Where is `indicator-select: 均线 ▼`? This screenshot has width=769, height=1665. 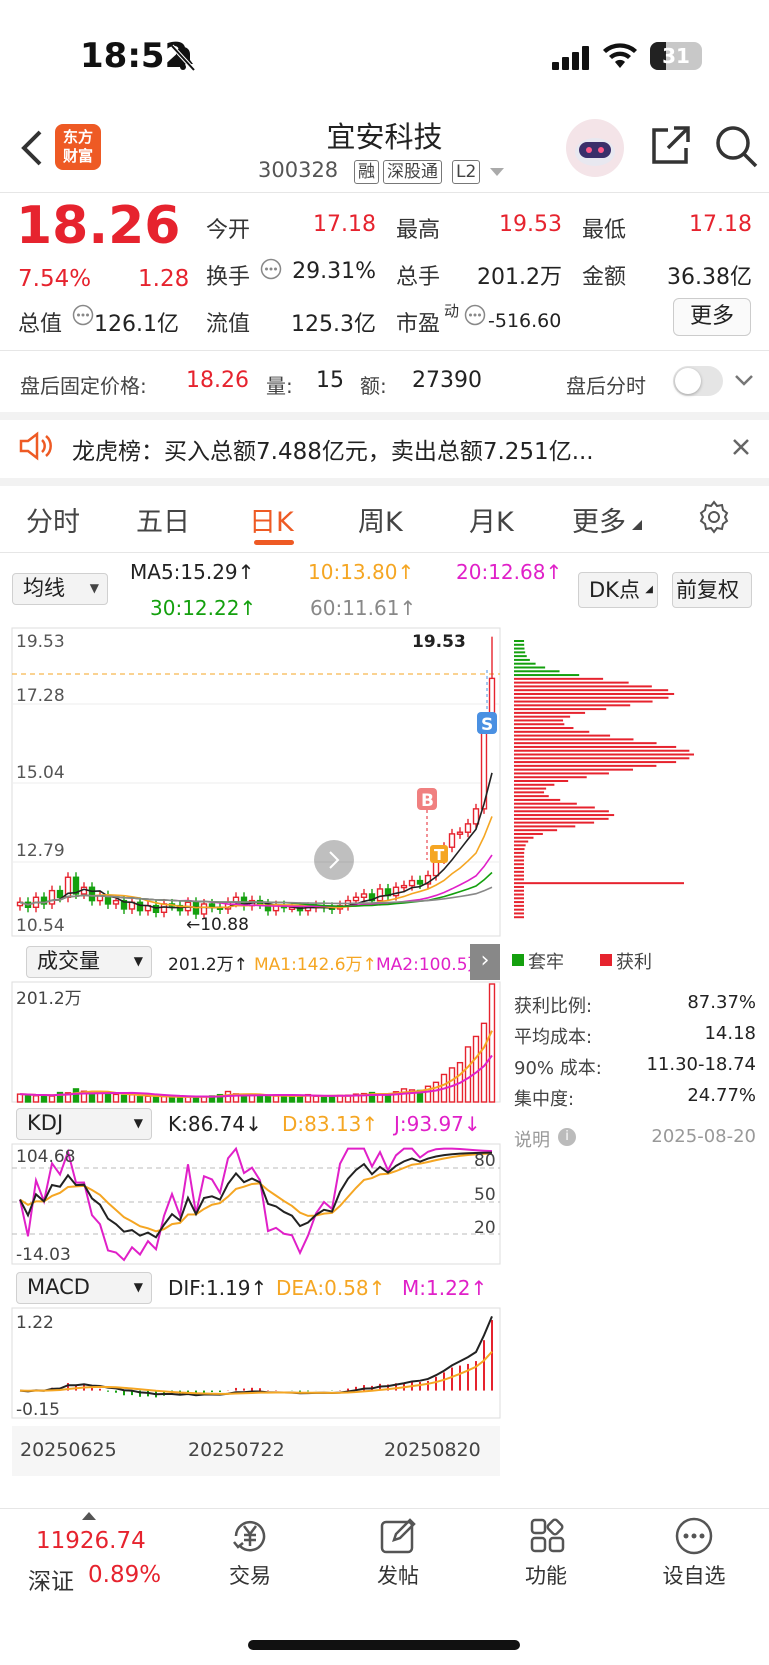
indicator-select: 均线 ▼ is located at coordinates (60, 589).